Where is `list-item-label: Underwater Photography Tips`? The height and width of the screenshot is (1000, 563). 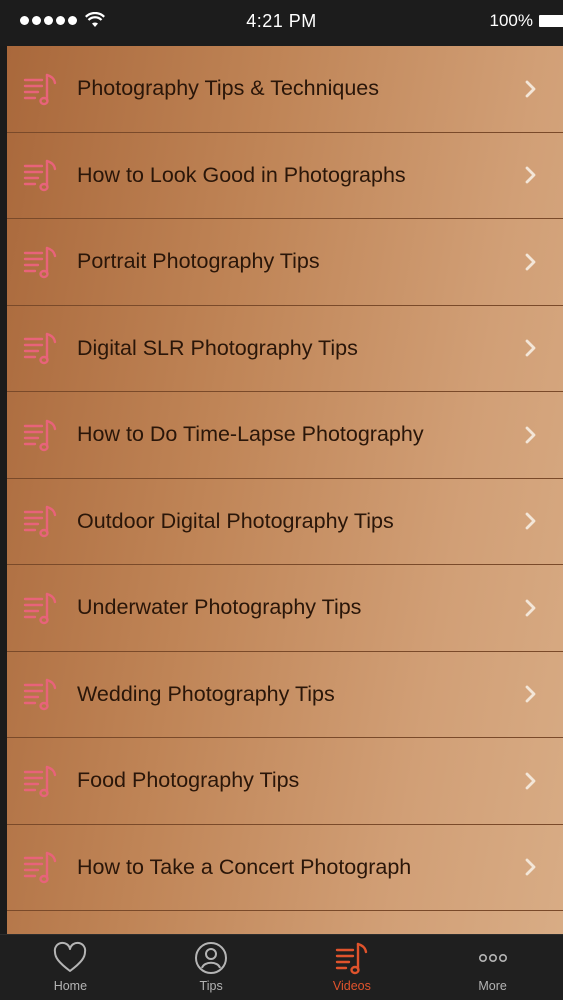 list-item-label: Underwater Photography Tips is located at coordinates (219, 607).